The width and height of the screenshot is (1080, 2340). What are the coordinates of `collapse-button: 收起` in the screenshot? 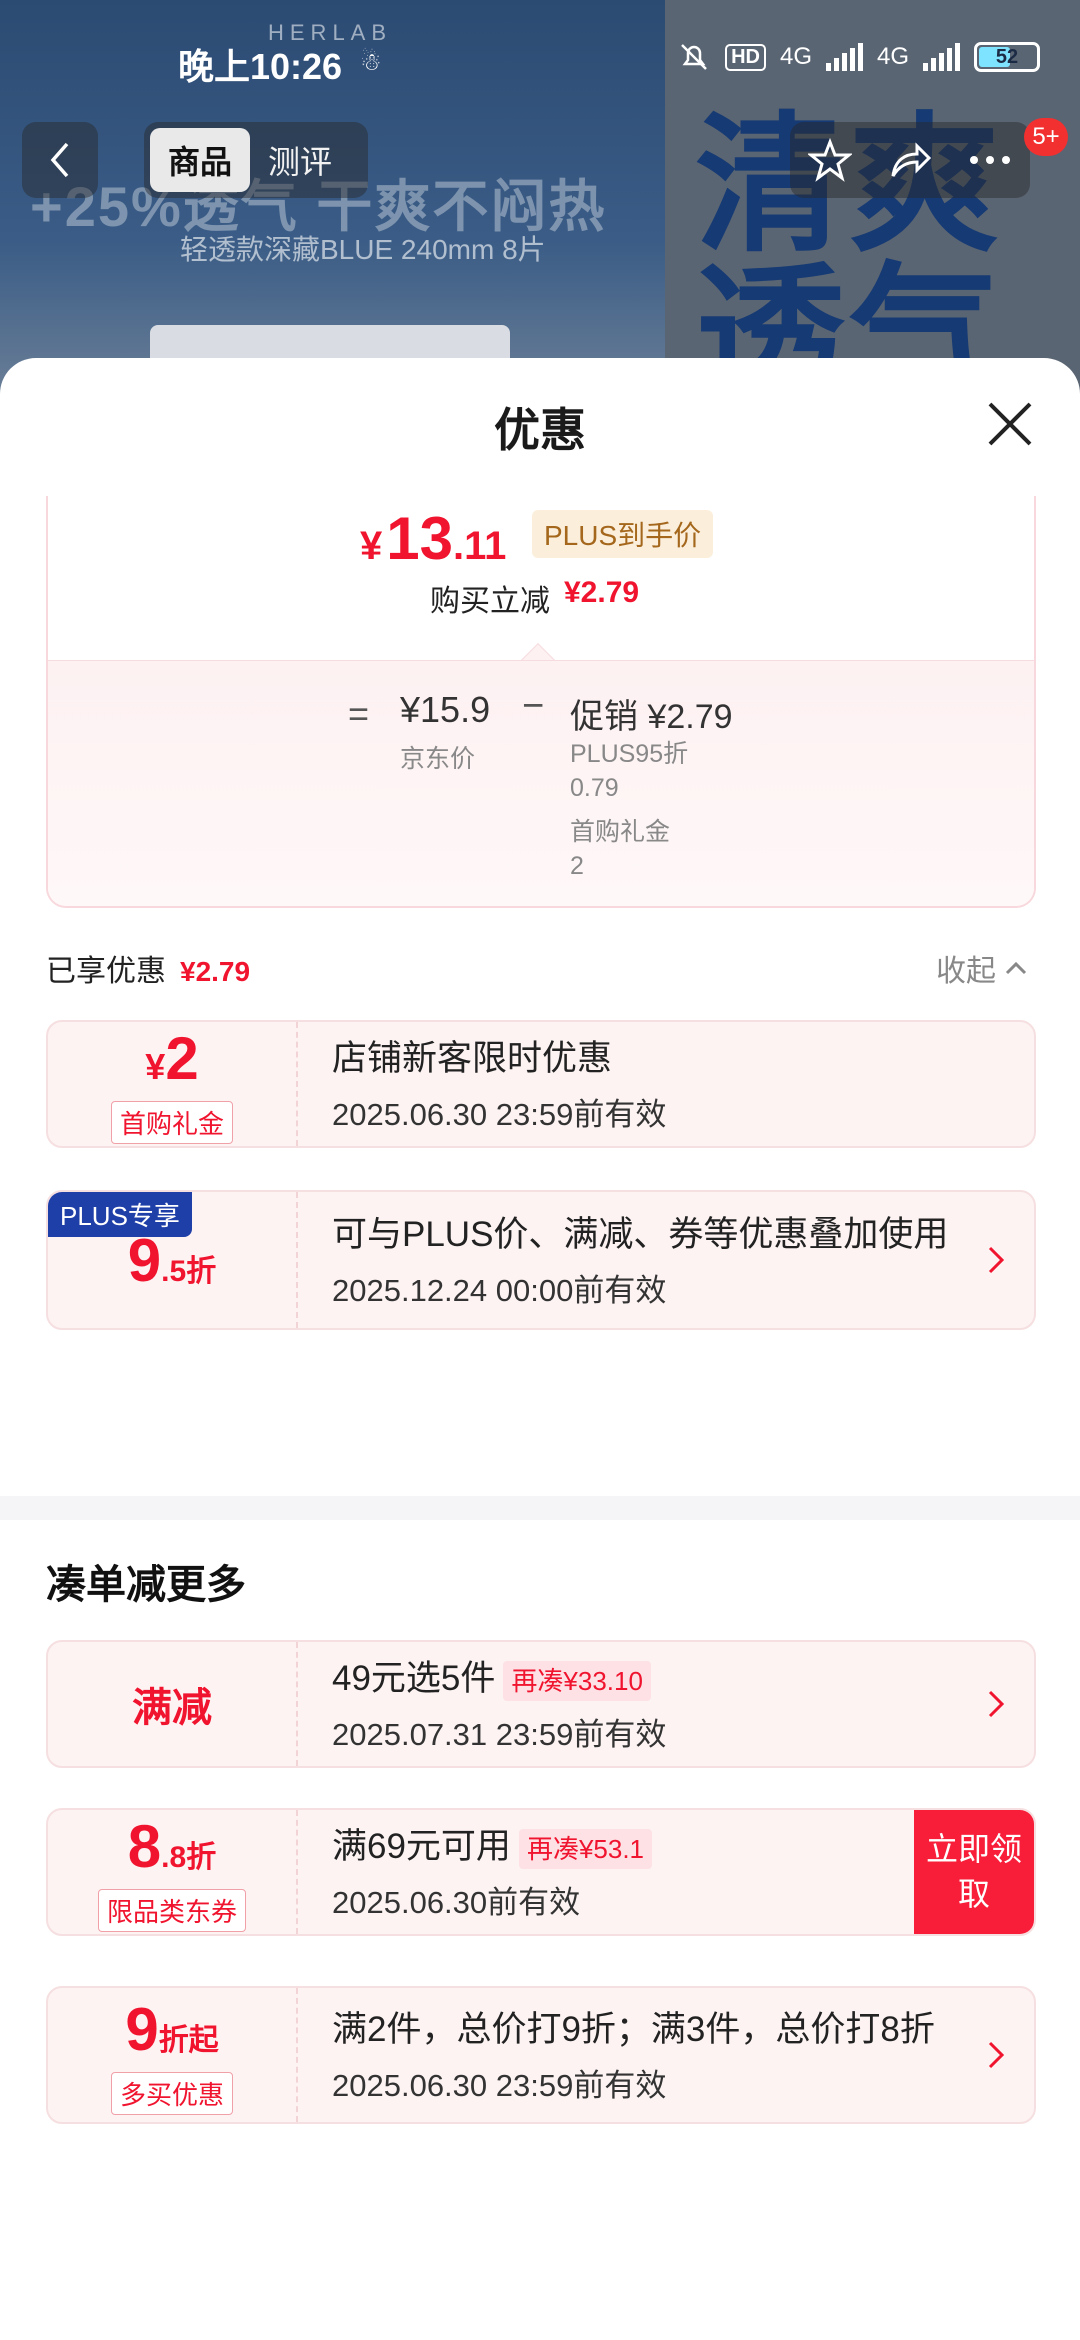 It's located at (982, 968).